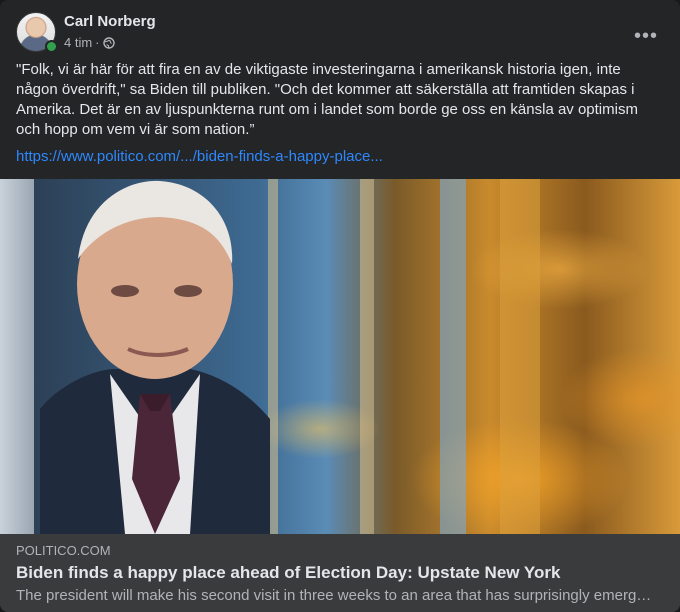 This screenshot has height=612, width=680. I want to click on post-timestamp: 4 tim, so click(78, 42).